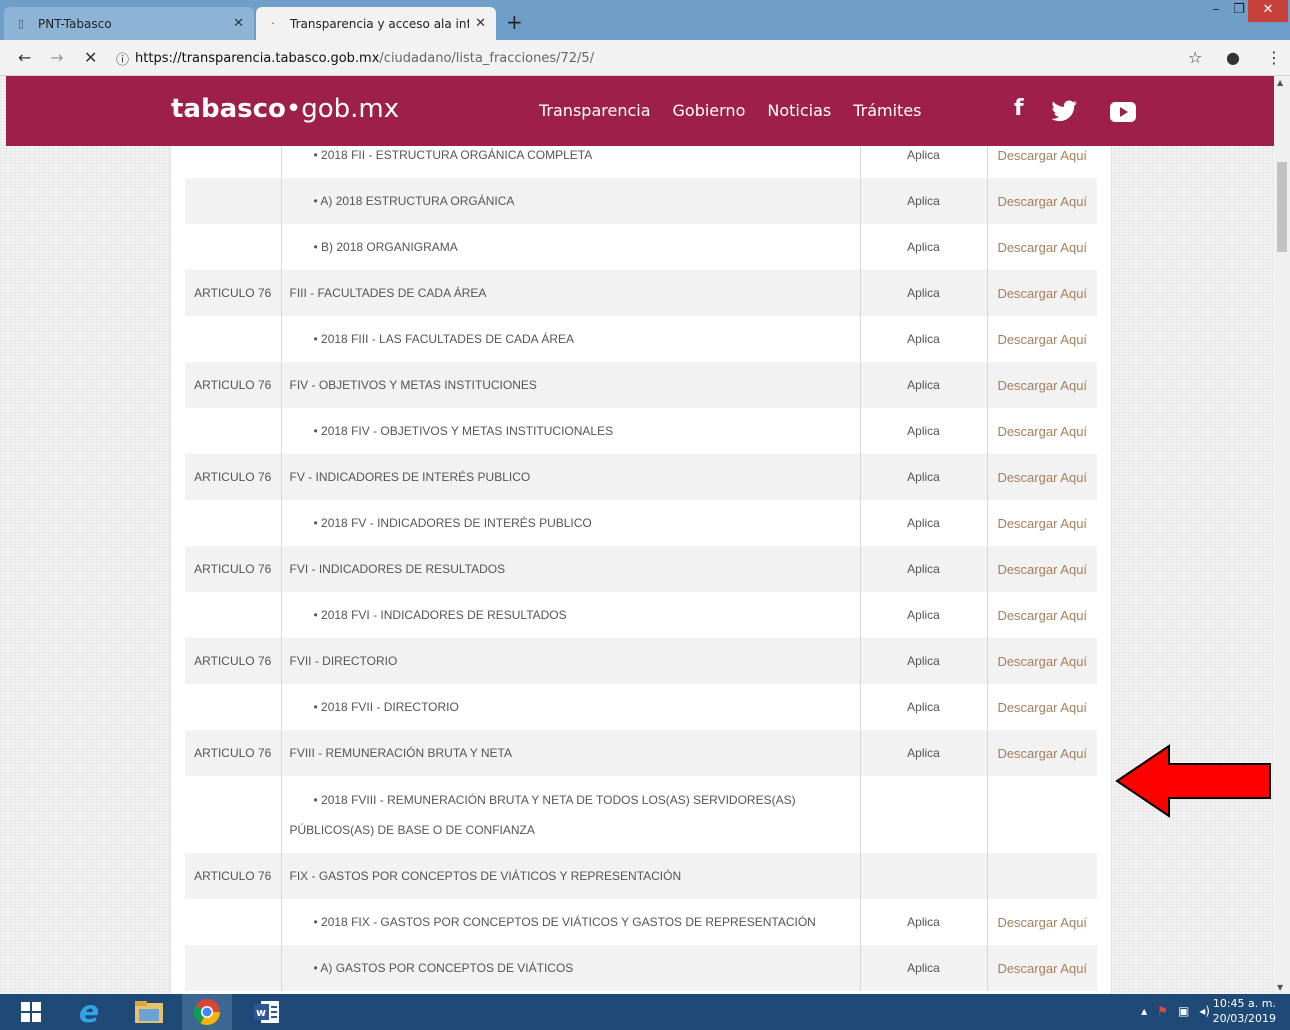 The image size is (1290, 1030). What do you see at coordinates (24, 57) in the screenshot?
I see `back-arrow-icon: ←` at bounding box center [24, 57].